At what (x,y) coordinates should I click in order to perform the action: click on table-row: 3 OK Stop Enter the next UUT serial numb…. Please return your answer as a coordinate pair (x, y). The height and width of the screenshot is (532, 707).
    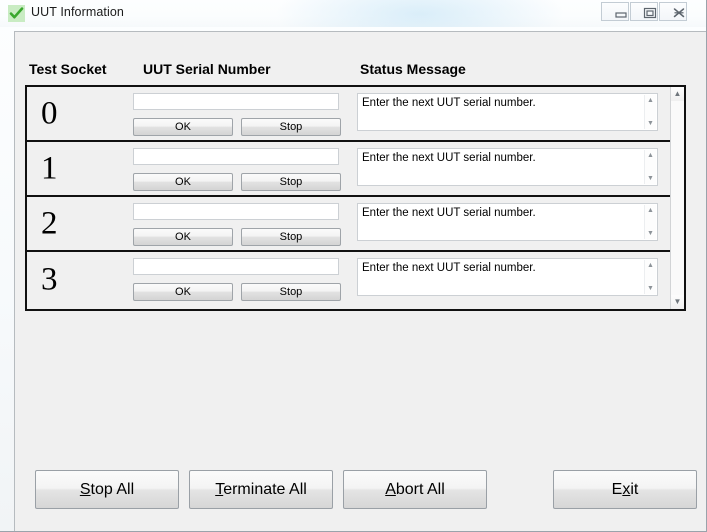
    Looking at the image, I should click on (348, 279).